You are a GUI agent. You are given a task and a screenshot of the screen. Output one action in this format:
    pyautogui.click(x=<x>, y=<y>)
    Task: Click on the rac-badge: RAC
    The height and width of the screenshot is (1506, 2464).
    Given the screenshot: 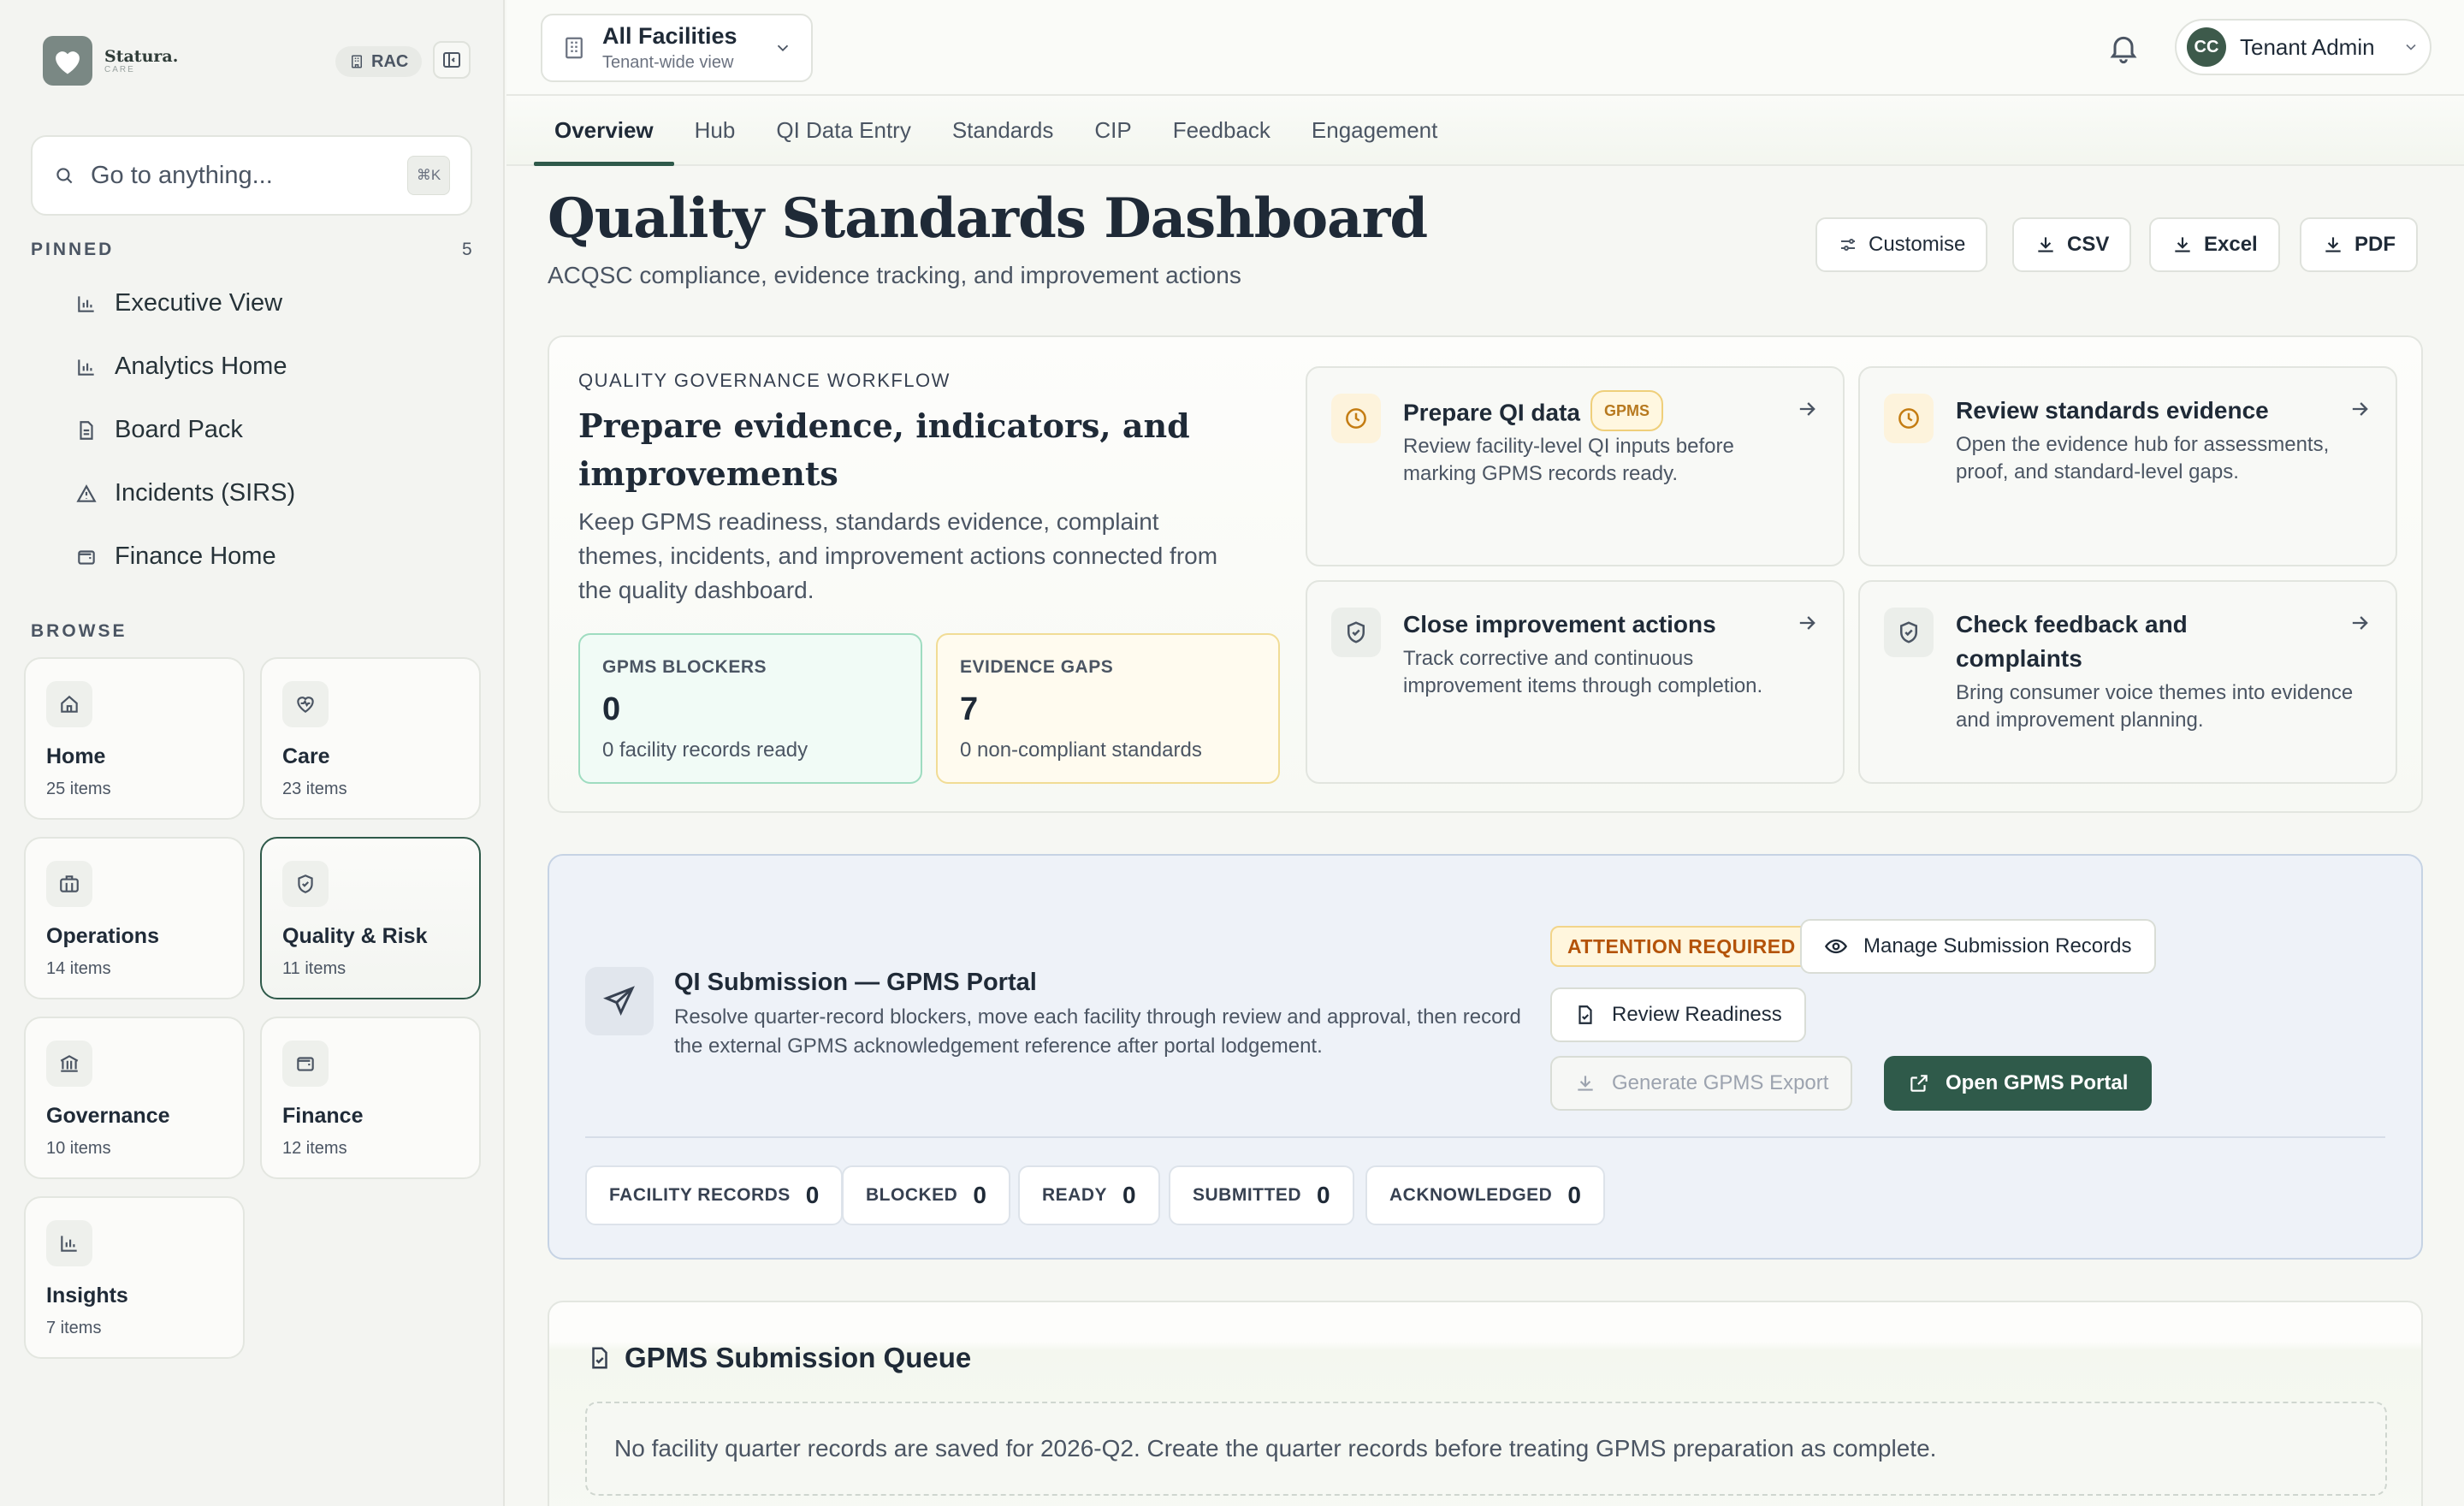 What is the action you would take?
    pyautogui.click(x=379, y=61)
    